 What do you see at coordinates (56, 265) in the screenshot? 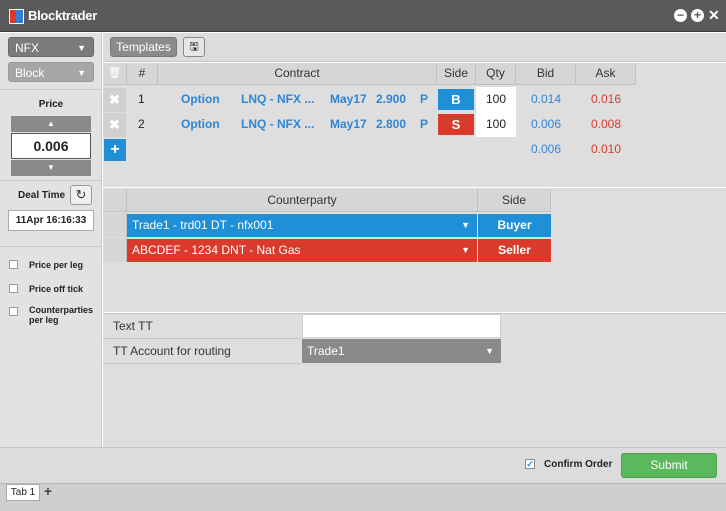
I see `price-per-leg-label: Price per leg` at bounding box center [56, 265].